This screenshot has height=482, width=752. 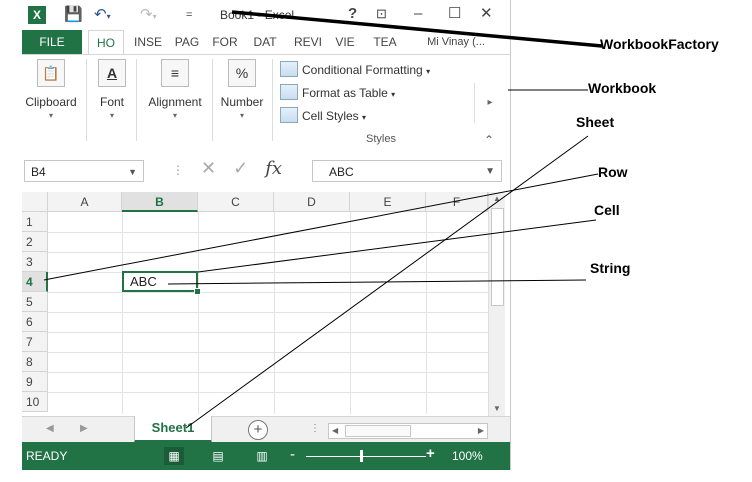 What do you see at coordinates (622, 88) in the screenshot?
I see `label-workbook: Workbook` at bounding box center [622, 88].